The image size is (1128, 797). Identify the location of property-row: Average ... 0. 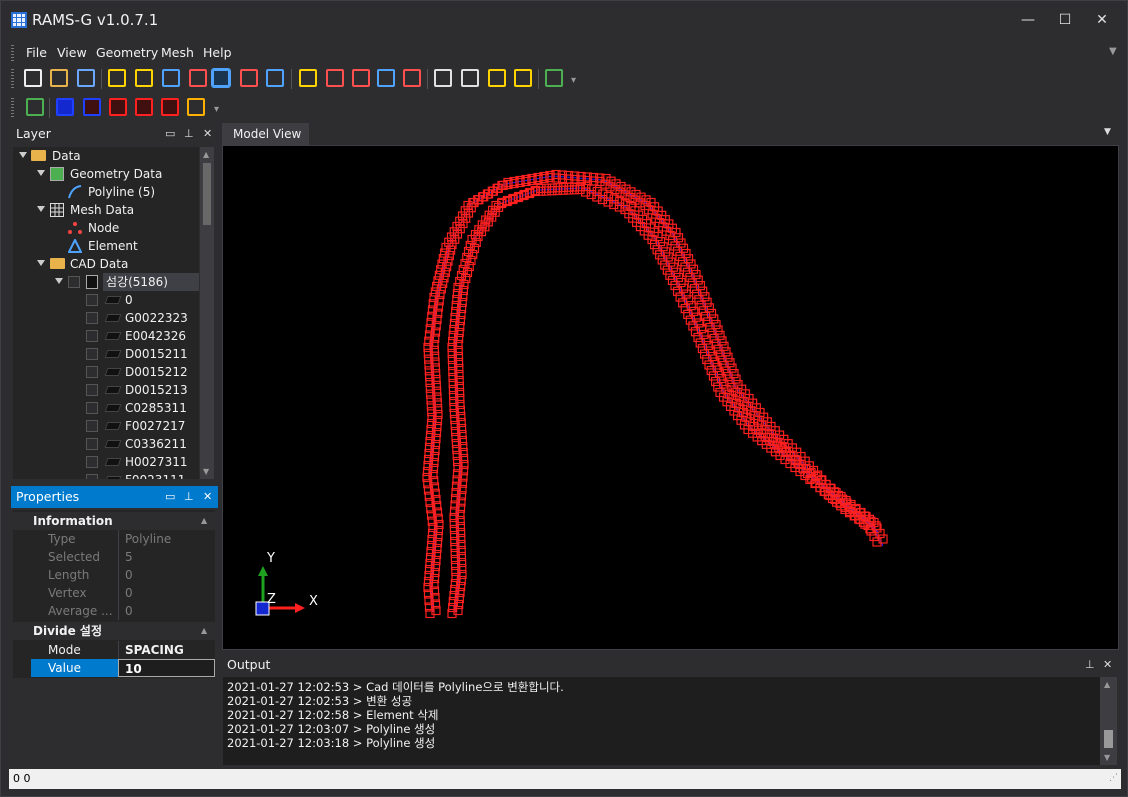
(114, 611).